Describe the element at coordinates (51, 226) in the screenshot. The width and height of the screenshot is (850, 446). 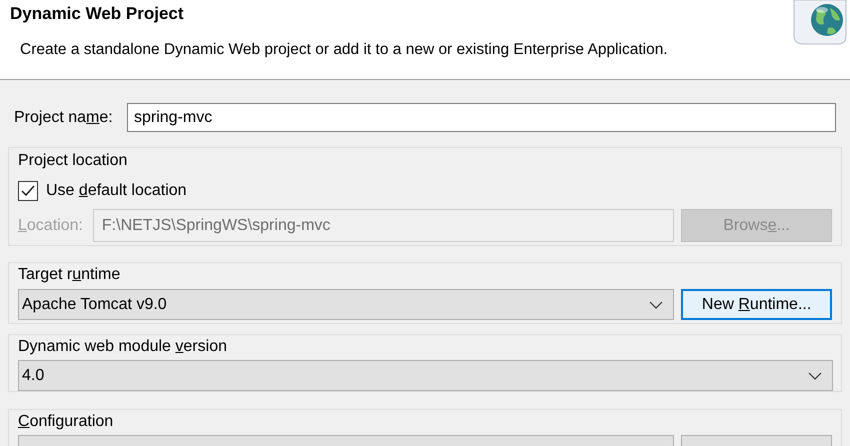
I see `location-label: Location:` at that location.